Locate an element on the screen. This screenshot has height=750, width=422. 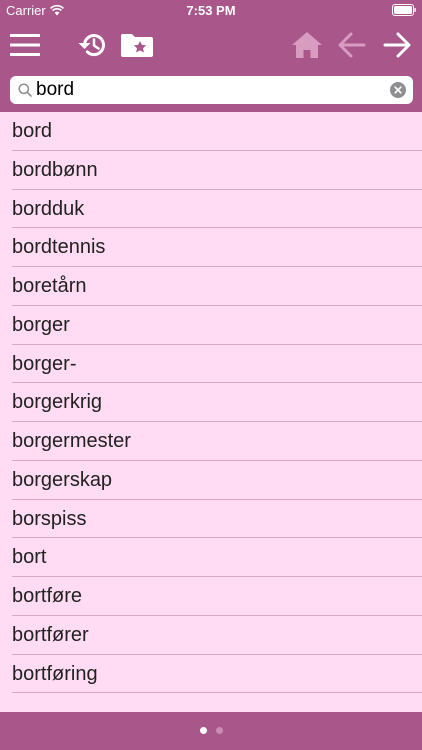
list-item: borger- is located at coordinates (211, 364).